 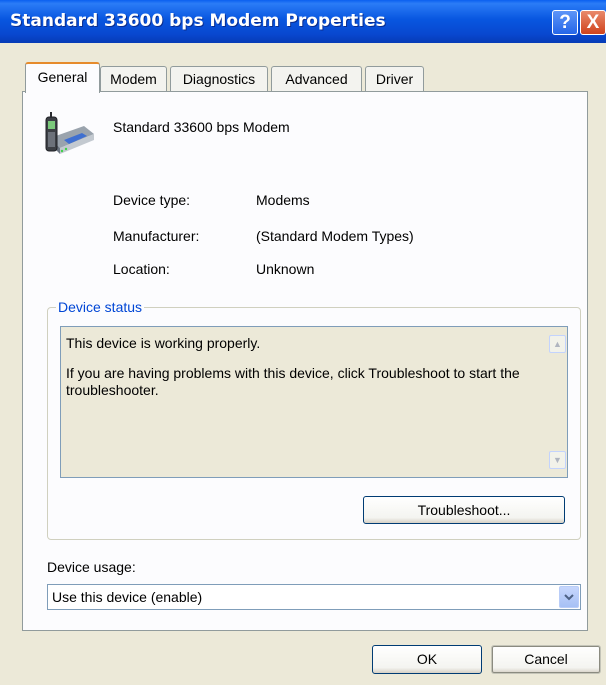 I want to click on window-title: Standard 33600 bps Modem Properties, so click(x=198, y=21).